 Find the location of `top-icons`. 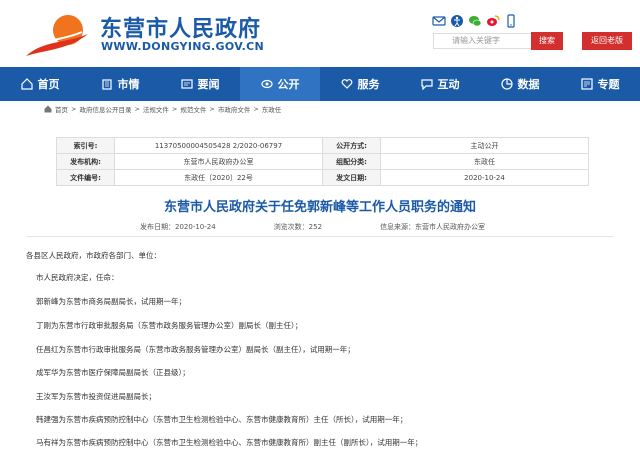

top-icons is located at coordinates (475, 21).